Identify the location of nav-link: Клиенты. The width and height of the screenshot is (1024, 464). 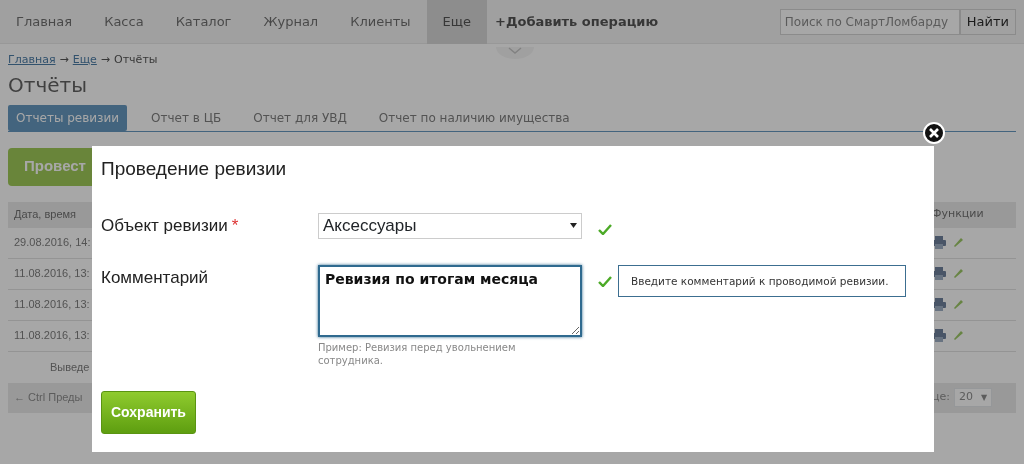
(380, 22).